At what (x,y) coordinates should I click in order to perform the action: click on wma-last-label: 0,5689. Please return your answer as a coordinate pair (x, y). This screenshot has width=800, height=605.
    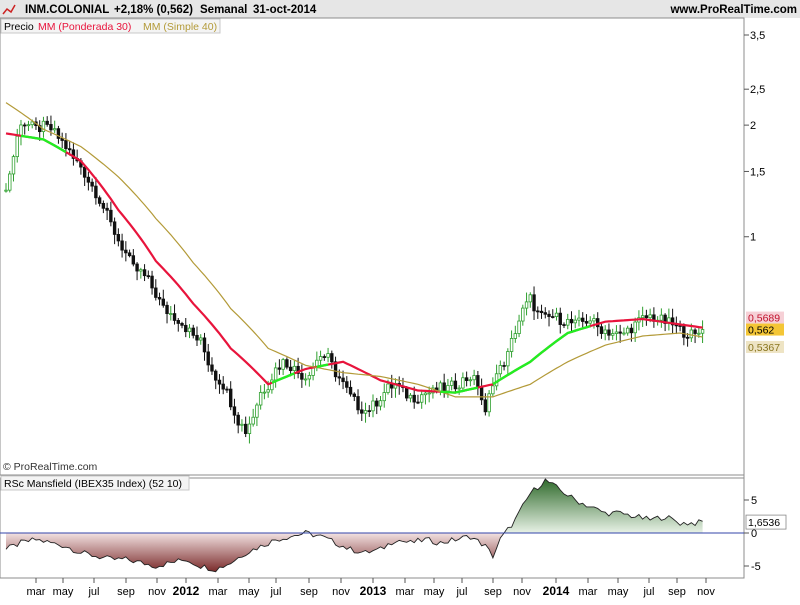
    Looking at the image, I should click on (765, 318).